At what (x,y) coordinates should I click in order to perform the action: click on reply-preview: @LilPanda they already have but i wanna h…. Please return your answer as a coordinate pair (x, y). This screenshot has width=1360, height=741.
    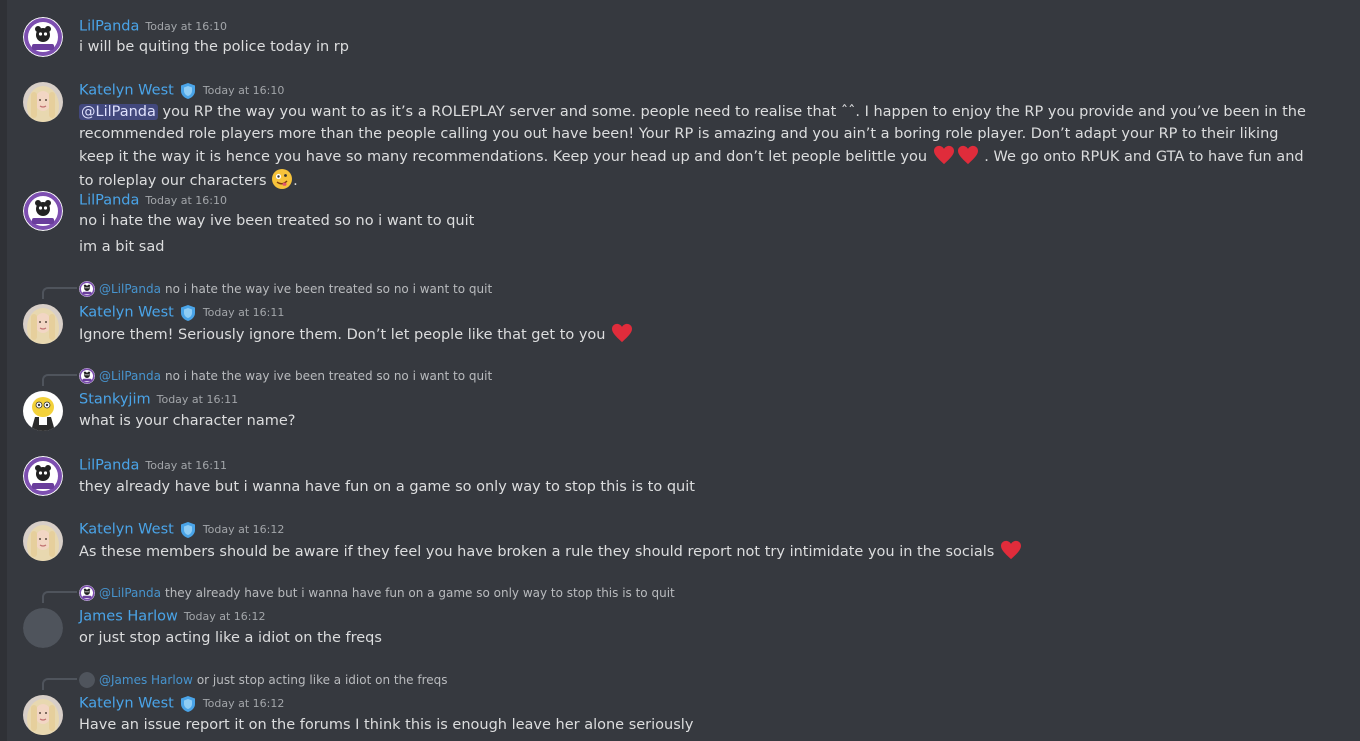
    Looking at the image, I should click on (377, 593).